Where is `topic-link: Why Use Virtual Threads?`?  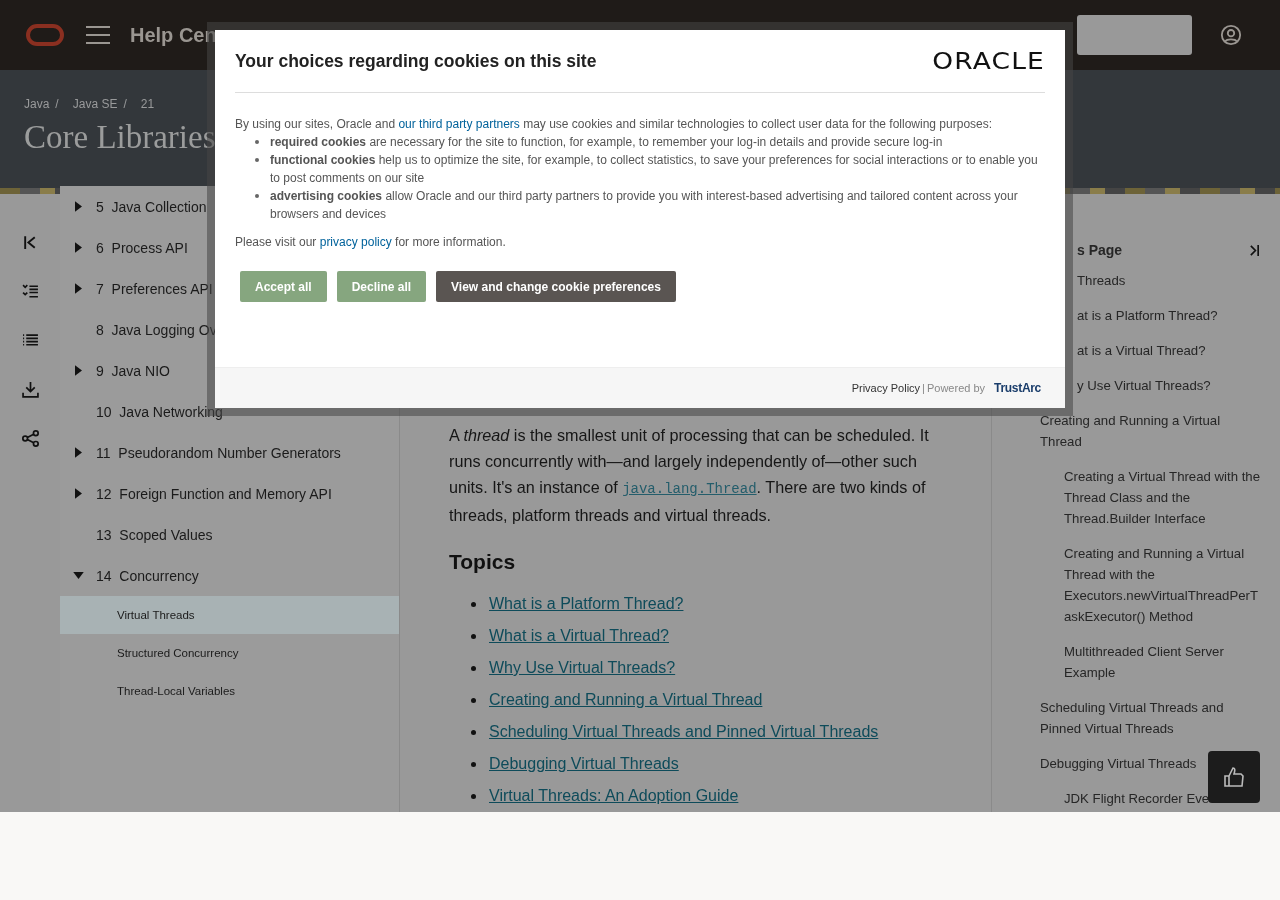 topic-link: Why Use Virtual Threads? is located at coordinates (582, 668).